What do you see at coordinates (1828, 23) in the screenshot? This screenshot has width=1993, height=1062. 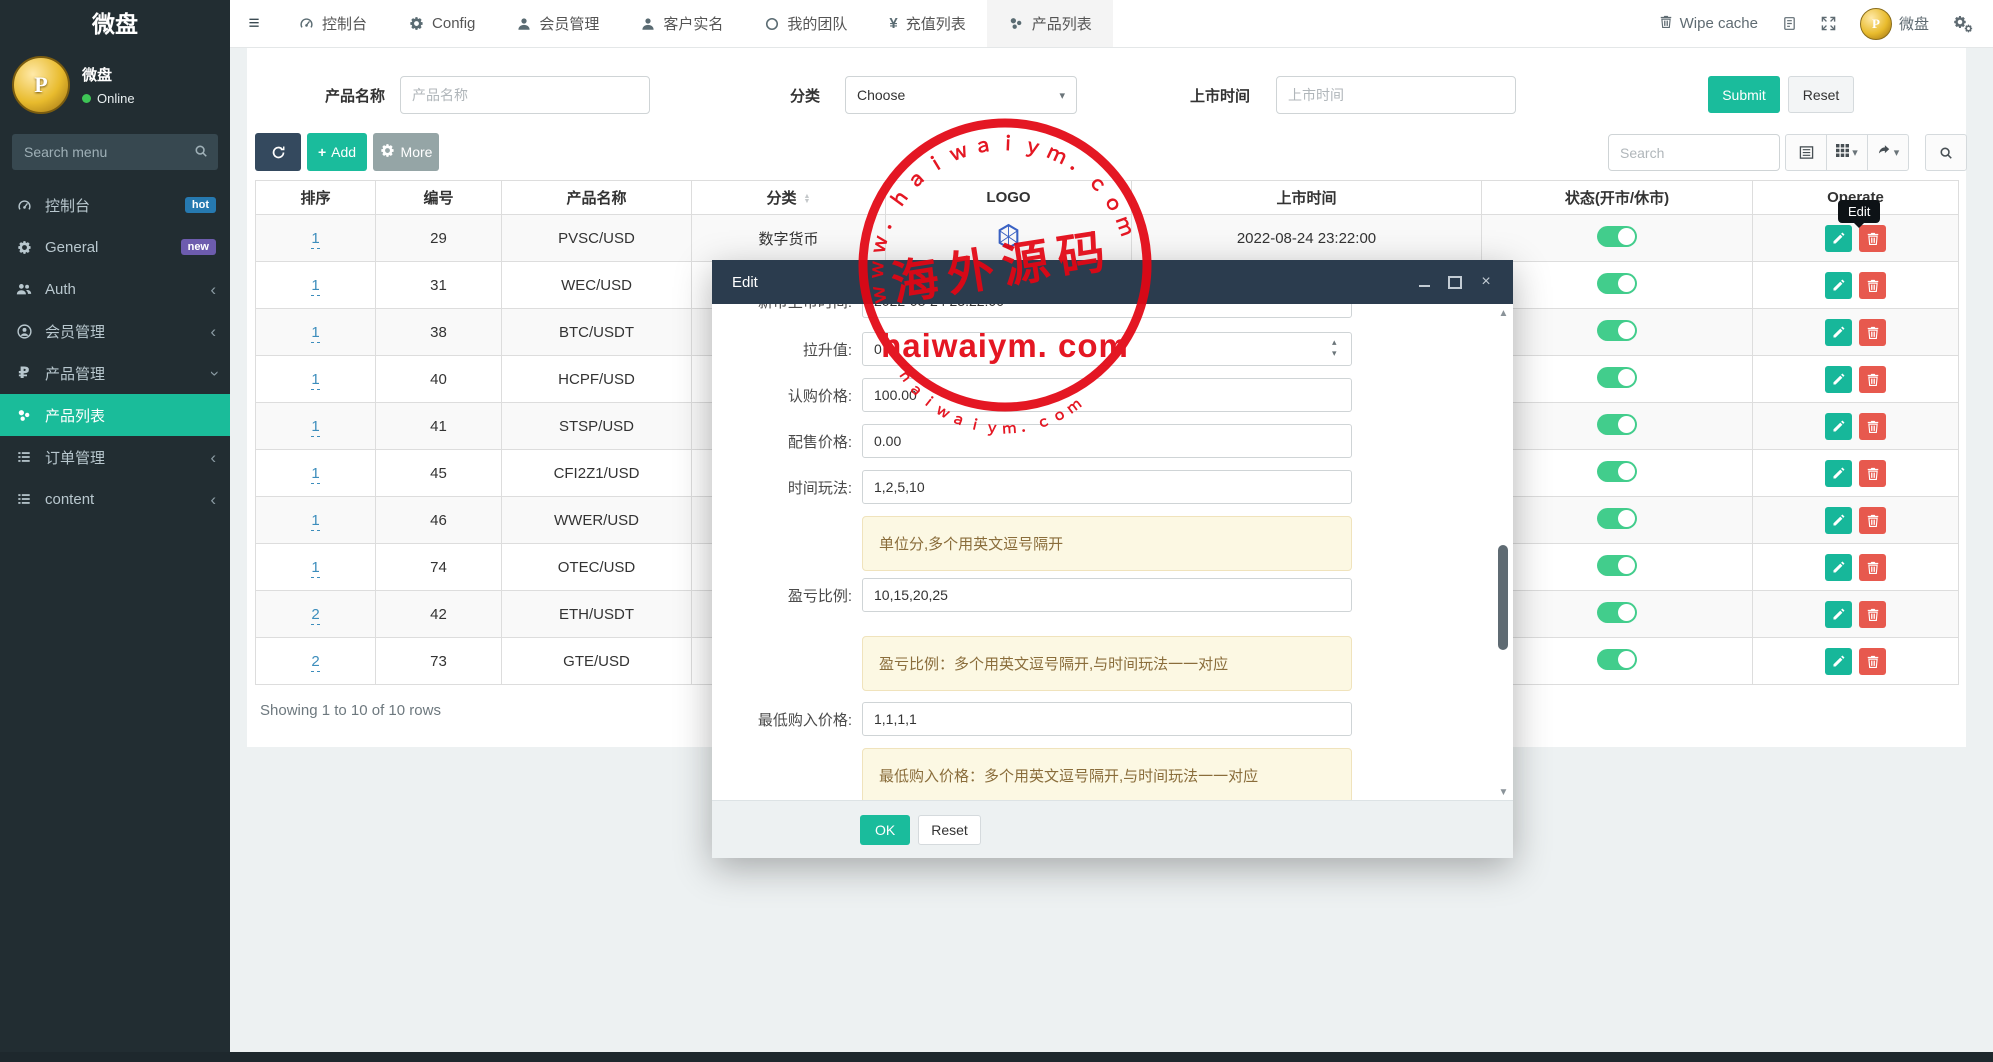 I see `fullscreen-icon` at bounding box center [1828, 23].